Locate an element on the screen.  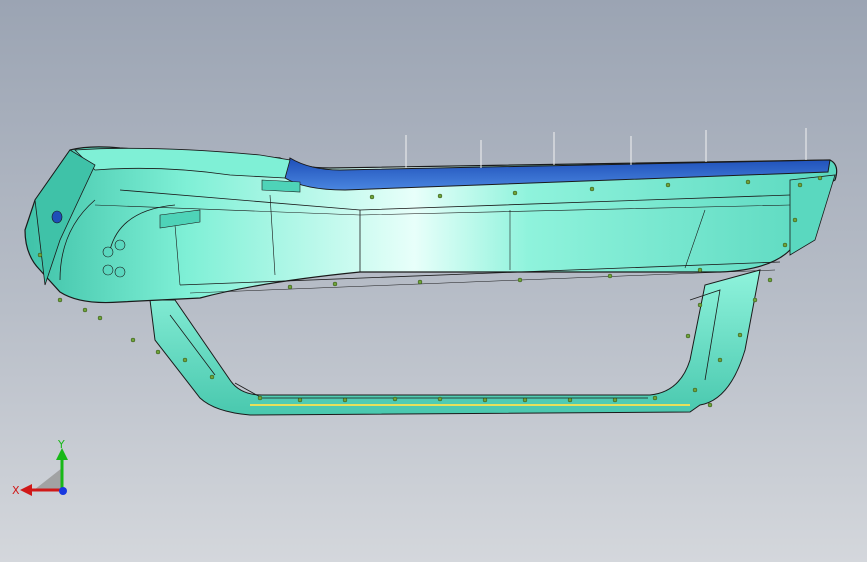
y-axis-label: Y is located at coordinates (61, 445).